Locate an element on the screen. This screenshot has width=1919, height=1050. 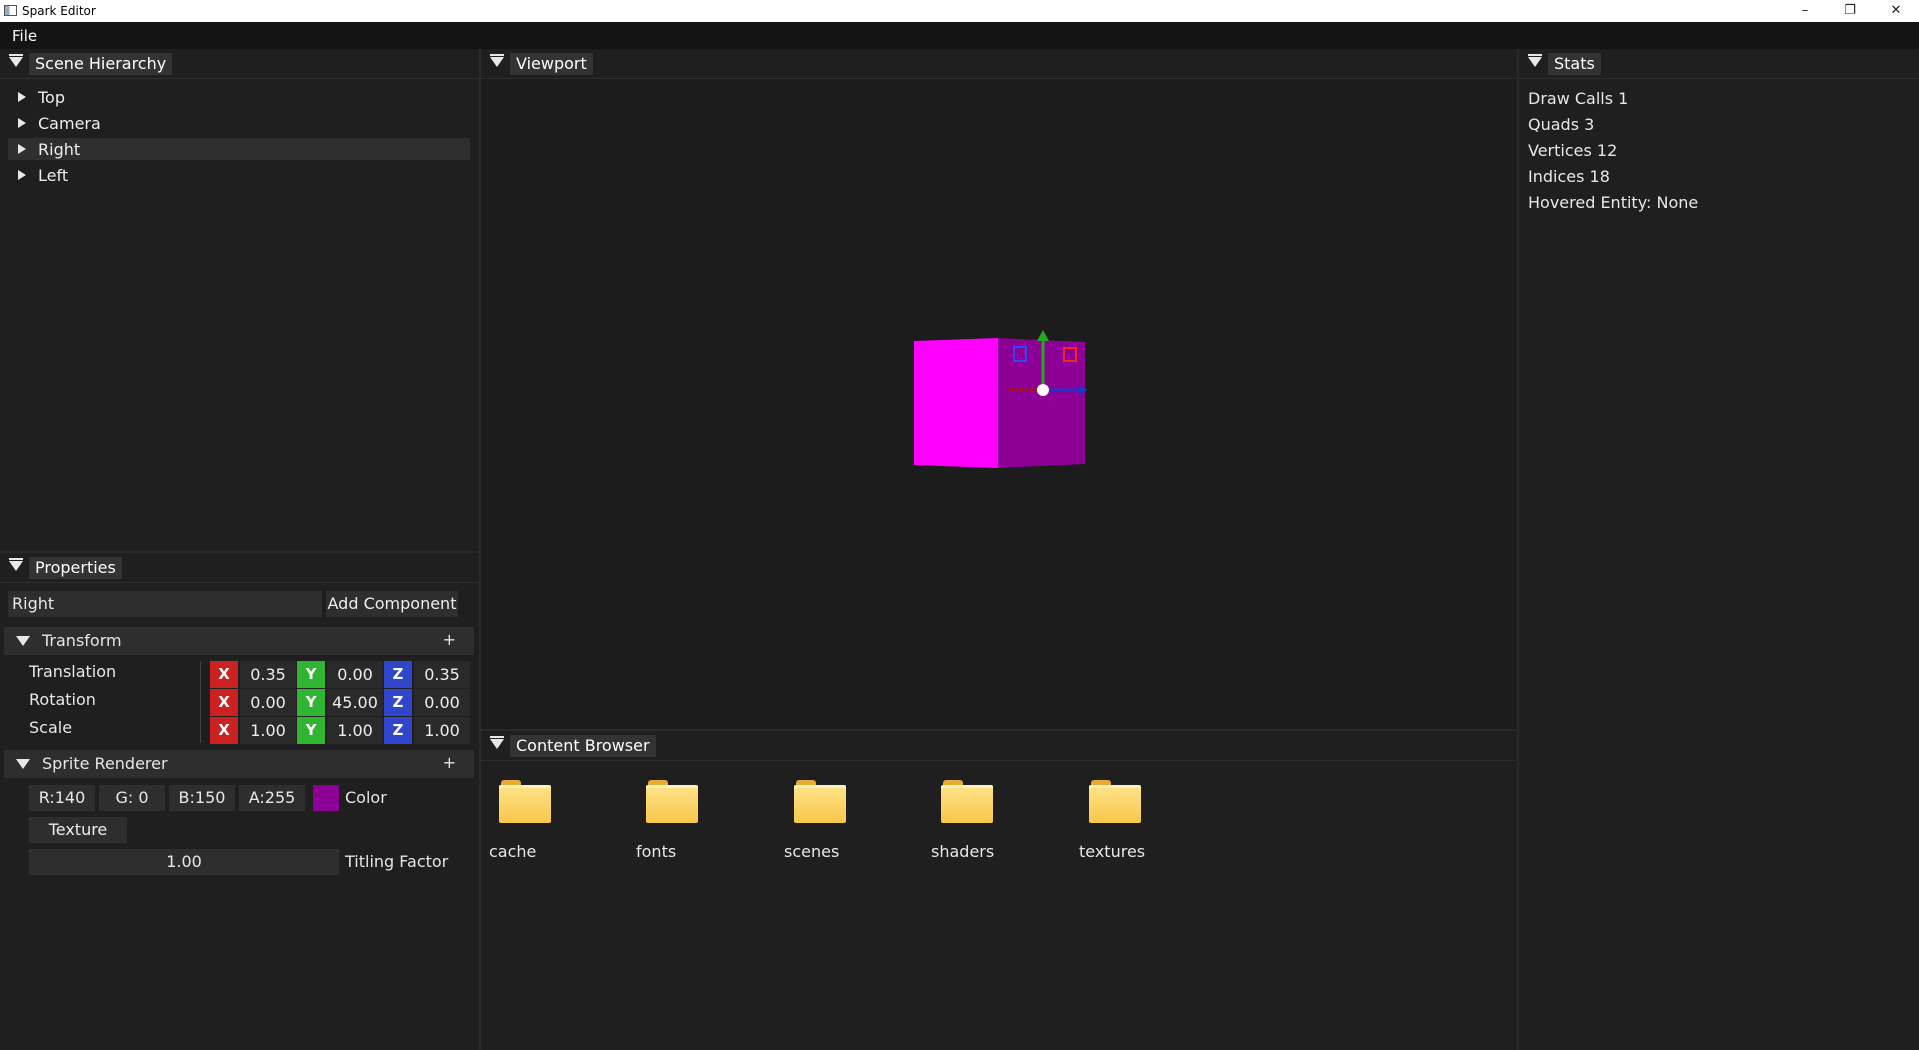
tree-item-left: Left is located at coordinates (239, 175).